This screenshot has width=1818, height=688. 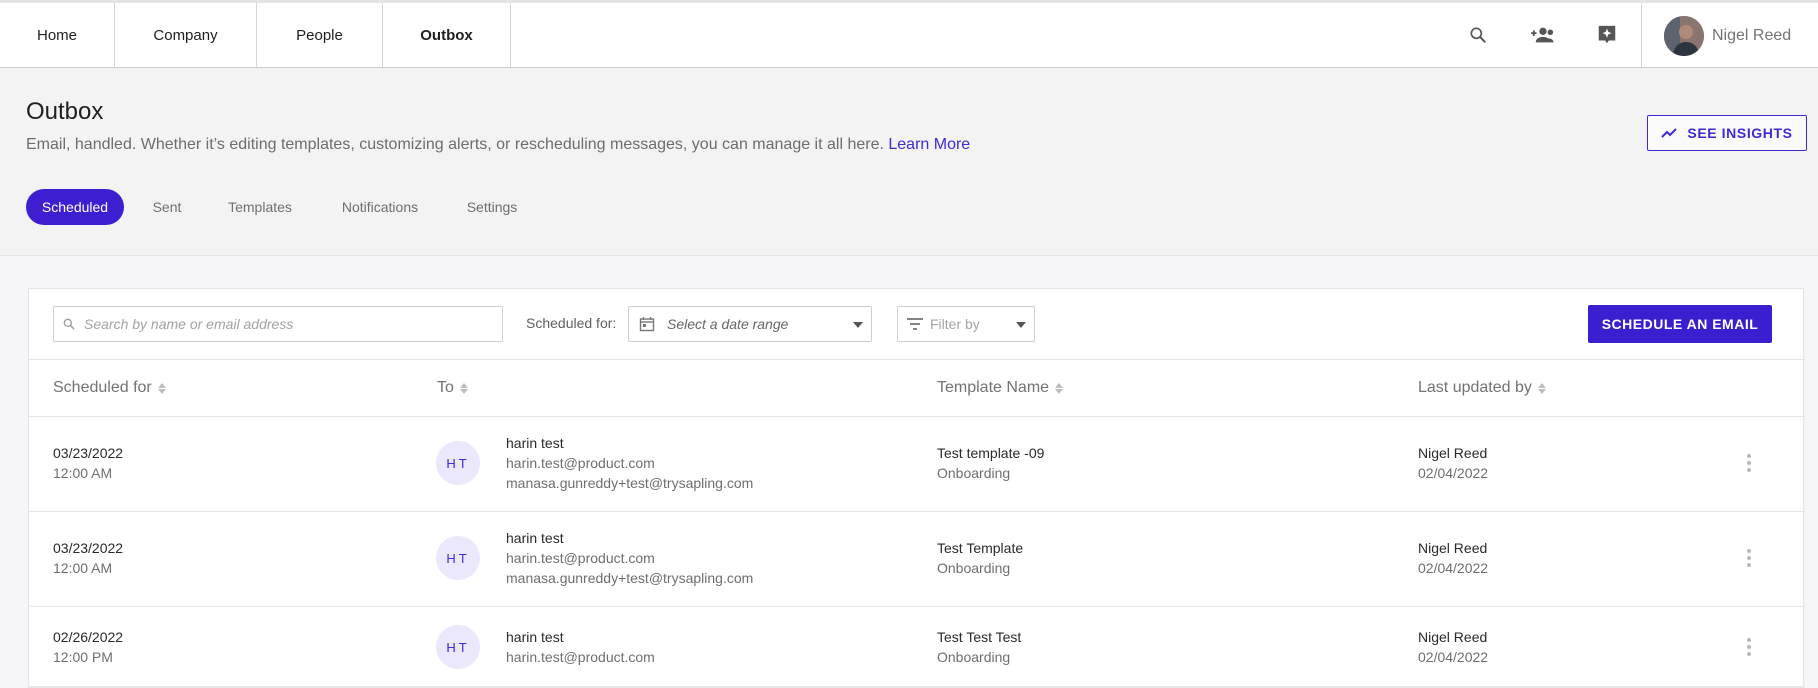 What do you see at coordinates (75, 207) in the screenshot?
I see `tab-scheduled: Scheduled` at bounding box center [75, 207].